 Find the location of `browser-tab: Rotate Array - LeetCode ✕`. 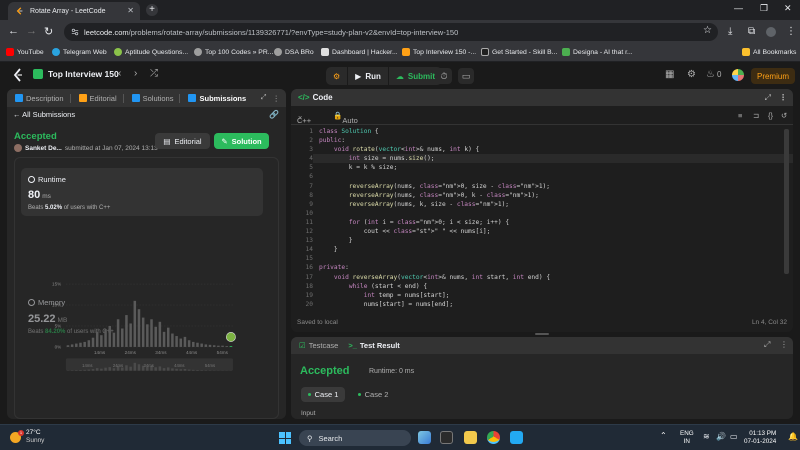

browser-tab: Rotate Array - LeetCode ✕ is located at coordinates (74, 11).